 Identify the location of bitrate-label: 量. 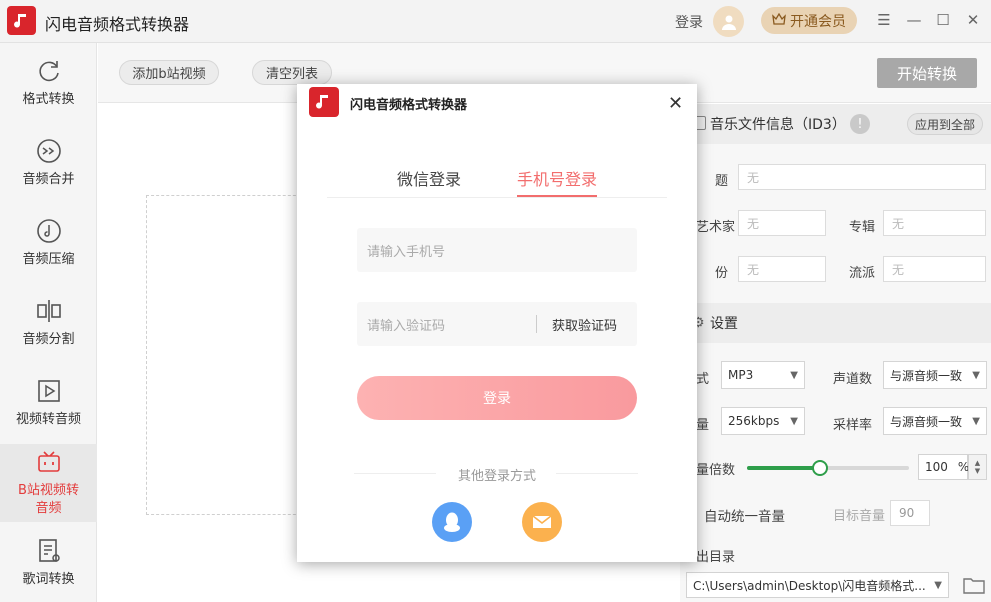
(703, 425).